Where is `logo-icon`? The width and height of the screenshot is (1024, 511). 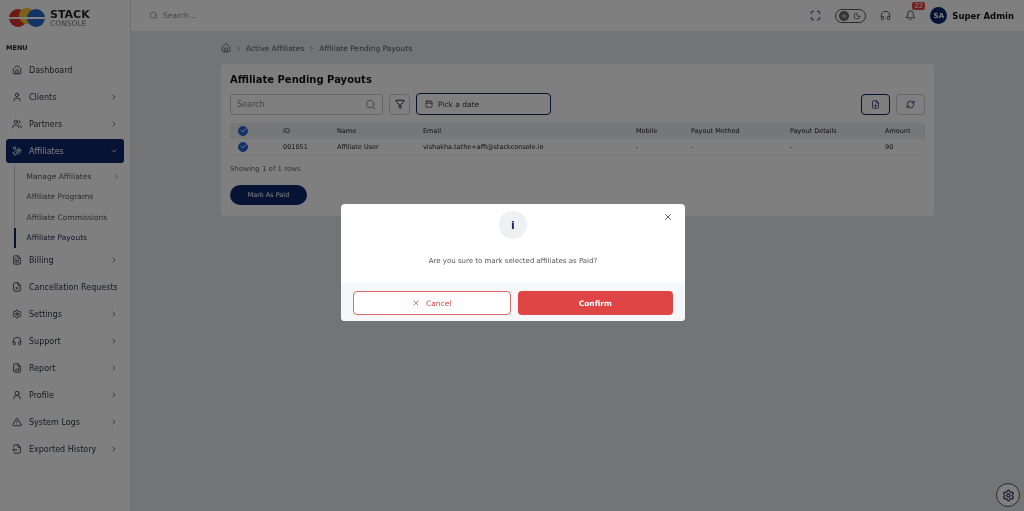 logo-icon is located at coordinates (27, 18).